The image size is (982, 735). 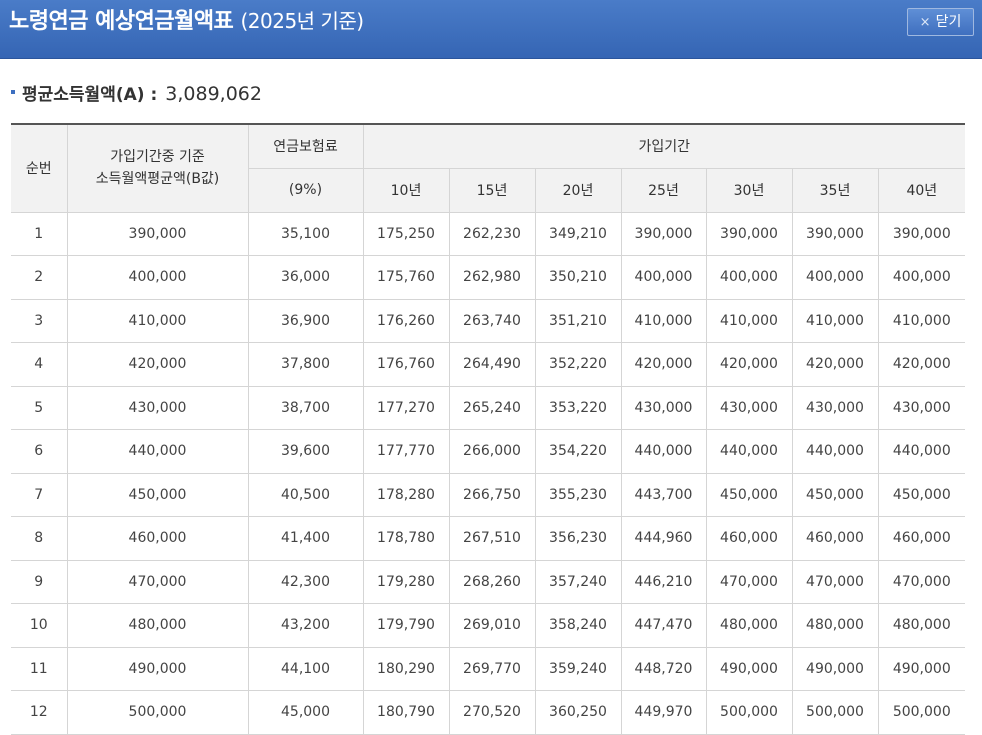 What do you see at coordinates (306, 146) in the screenshot?
I see `header-premium: 연금보험료` at bounding box center [306, 146].